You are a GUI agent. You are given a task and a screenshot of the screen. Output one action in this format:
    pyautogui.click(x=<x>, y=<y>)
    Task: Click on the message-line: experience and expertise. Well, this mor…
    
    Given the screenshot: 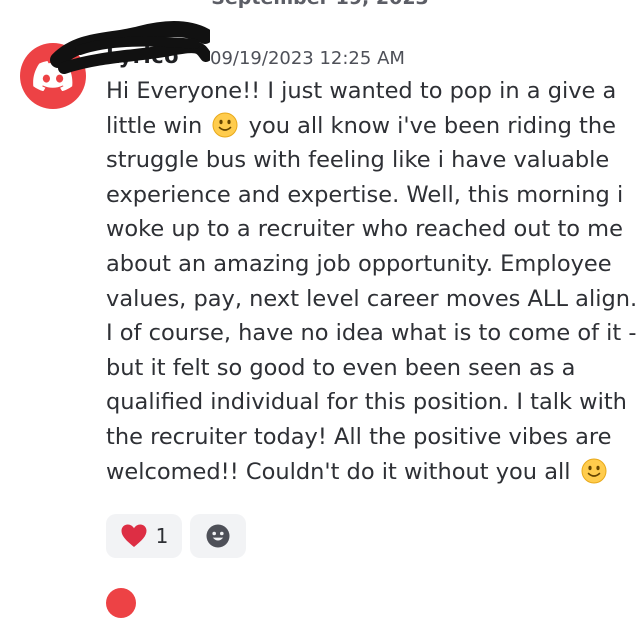 What is the action you would take?
    pyautogui.click(x=365, y=194)
    